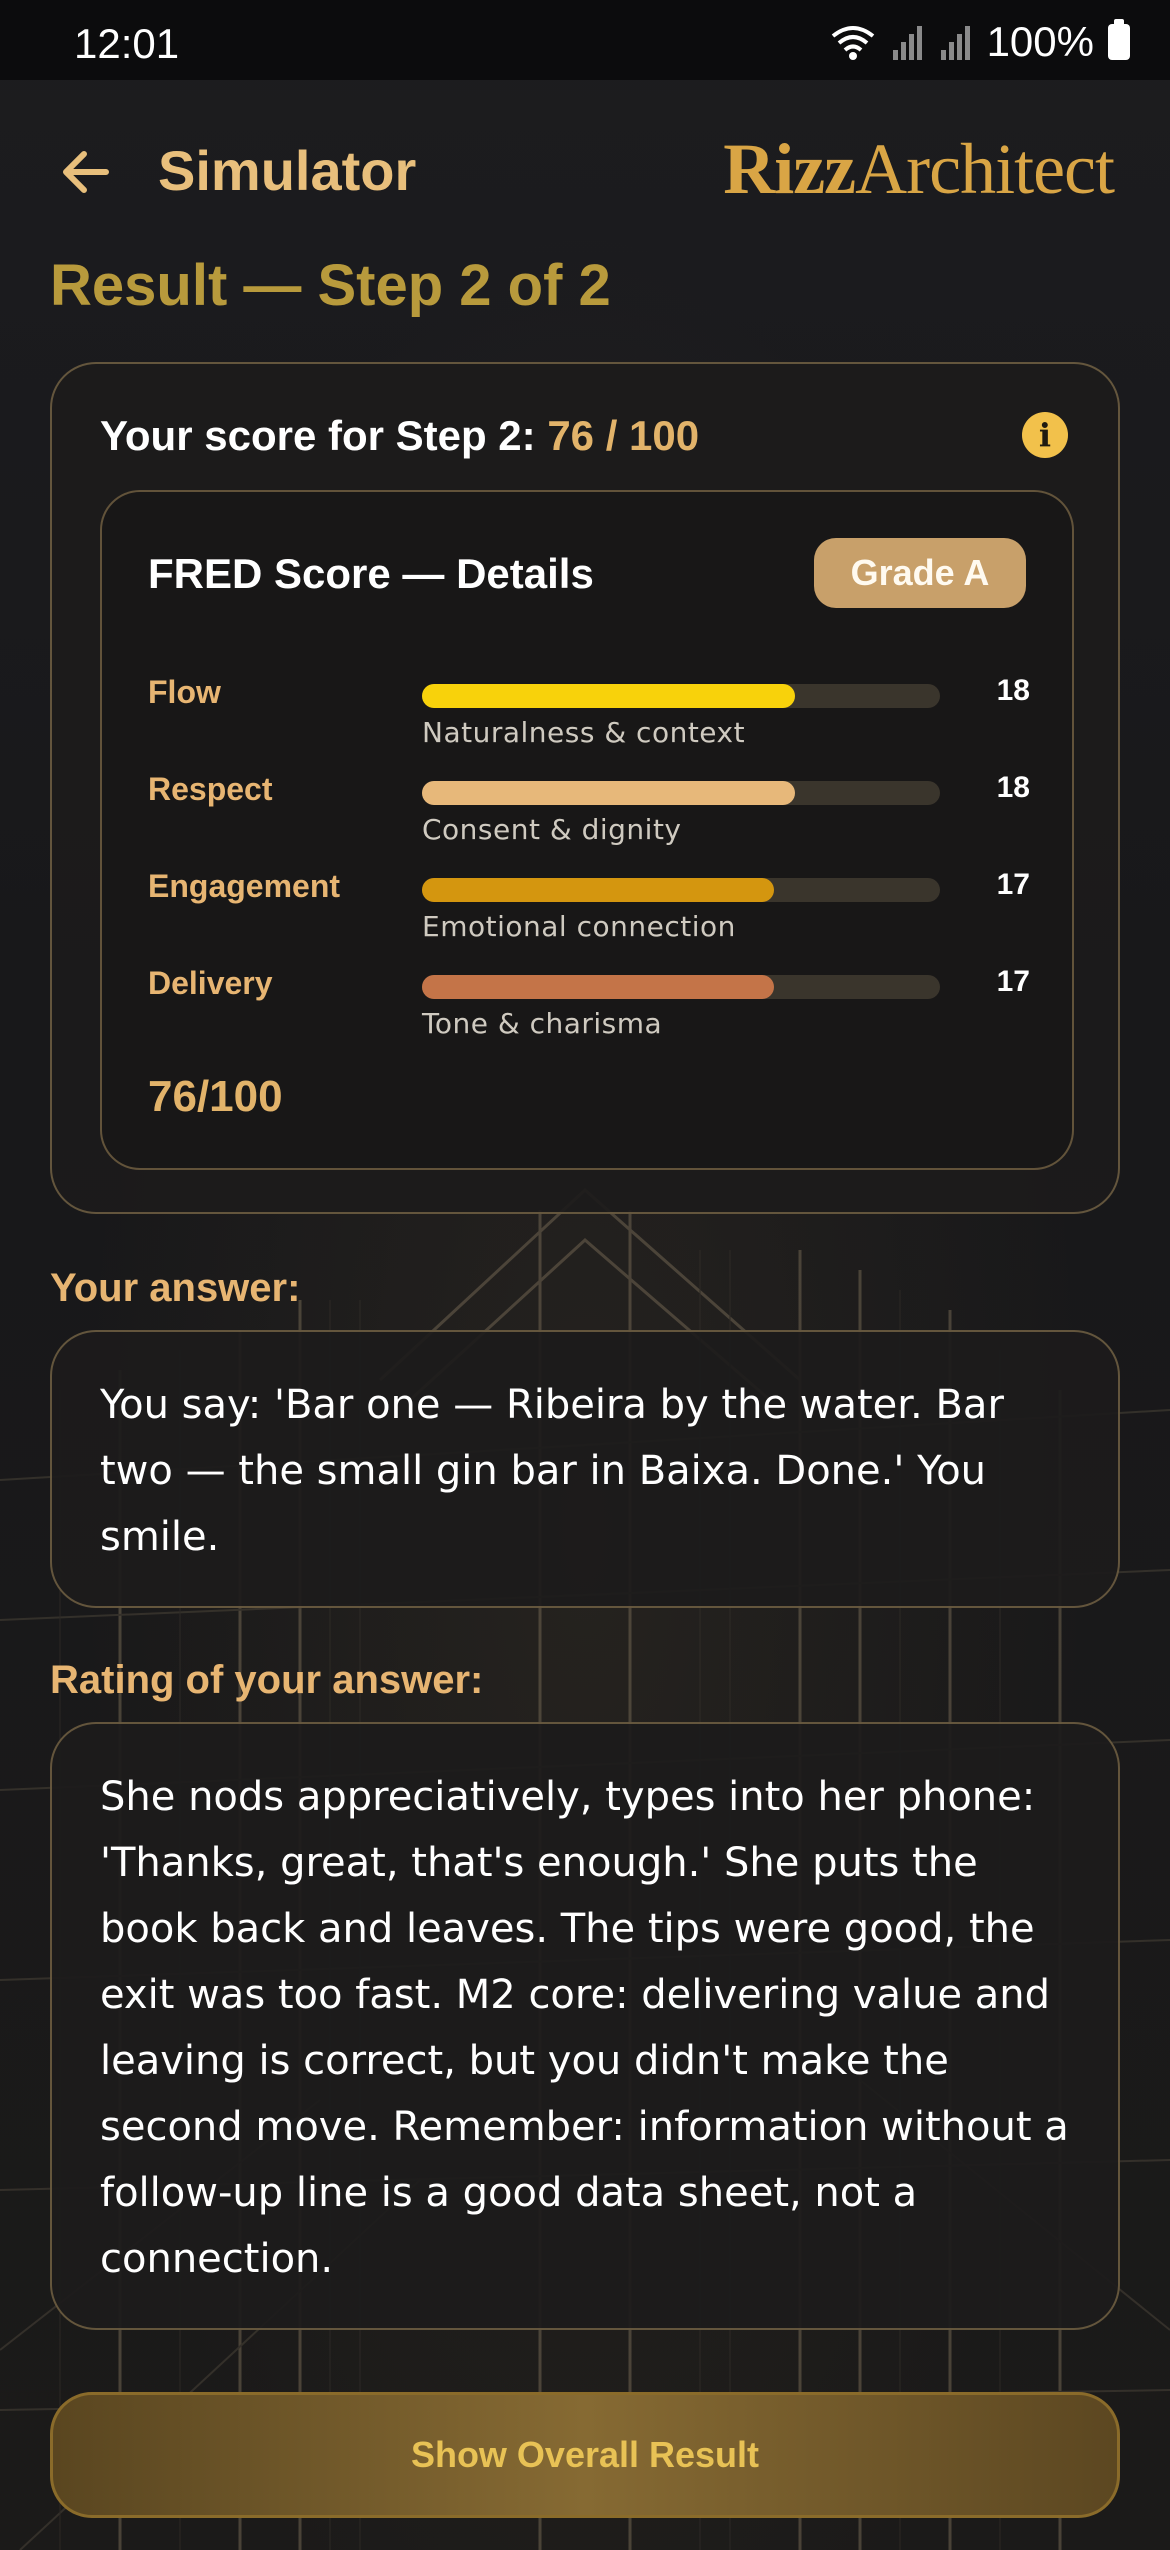  I want to click on metric-delivery: Delivery 17 Tone & charisma, so click(589, 1005).